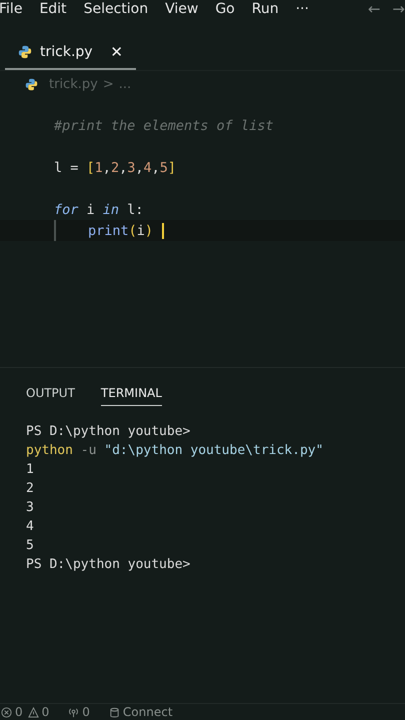  What do you see at coordinates (30, 546) in the screenshot?
I see `terminal-line: 5` at bounding box center [30, 546].